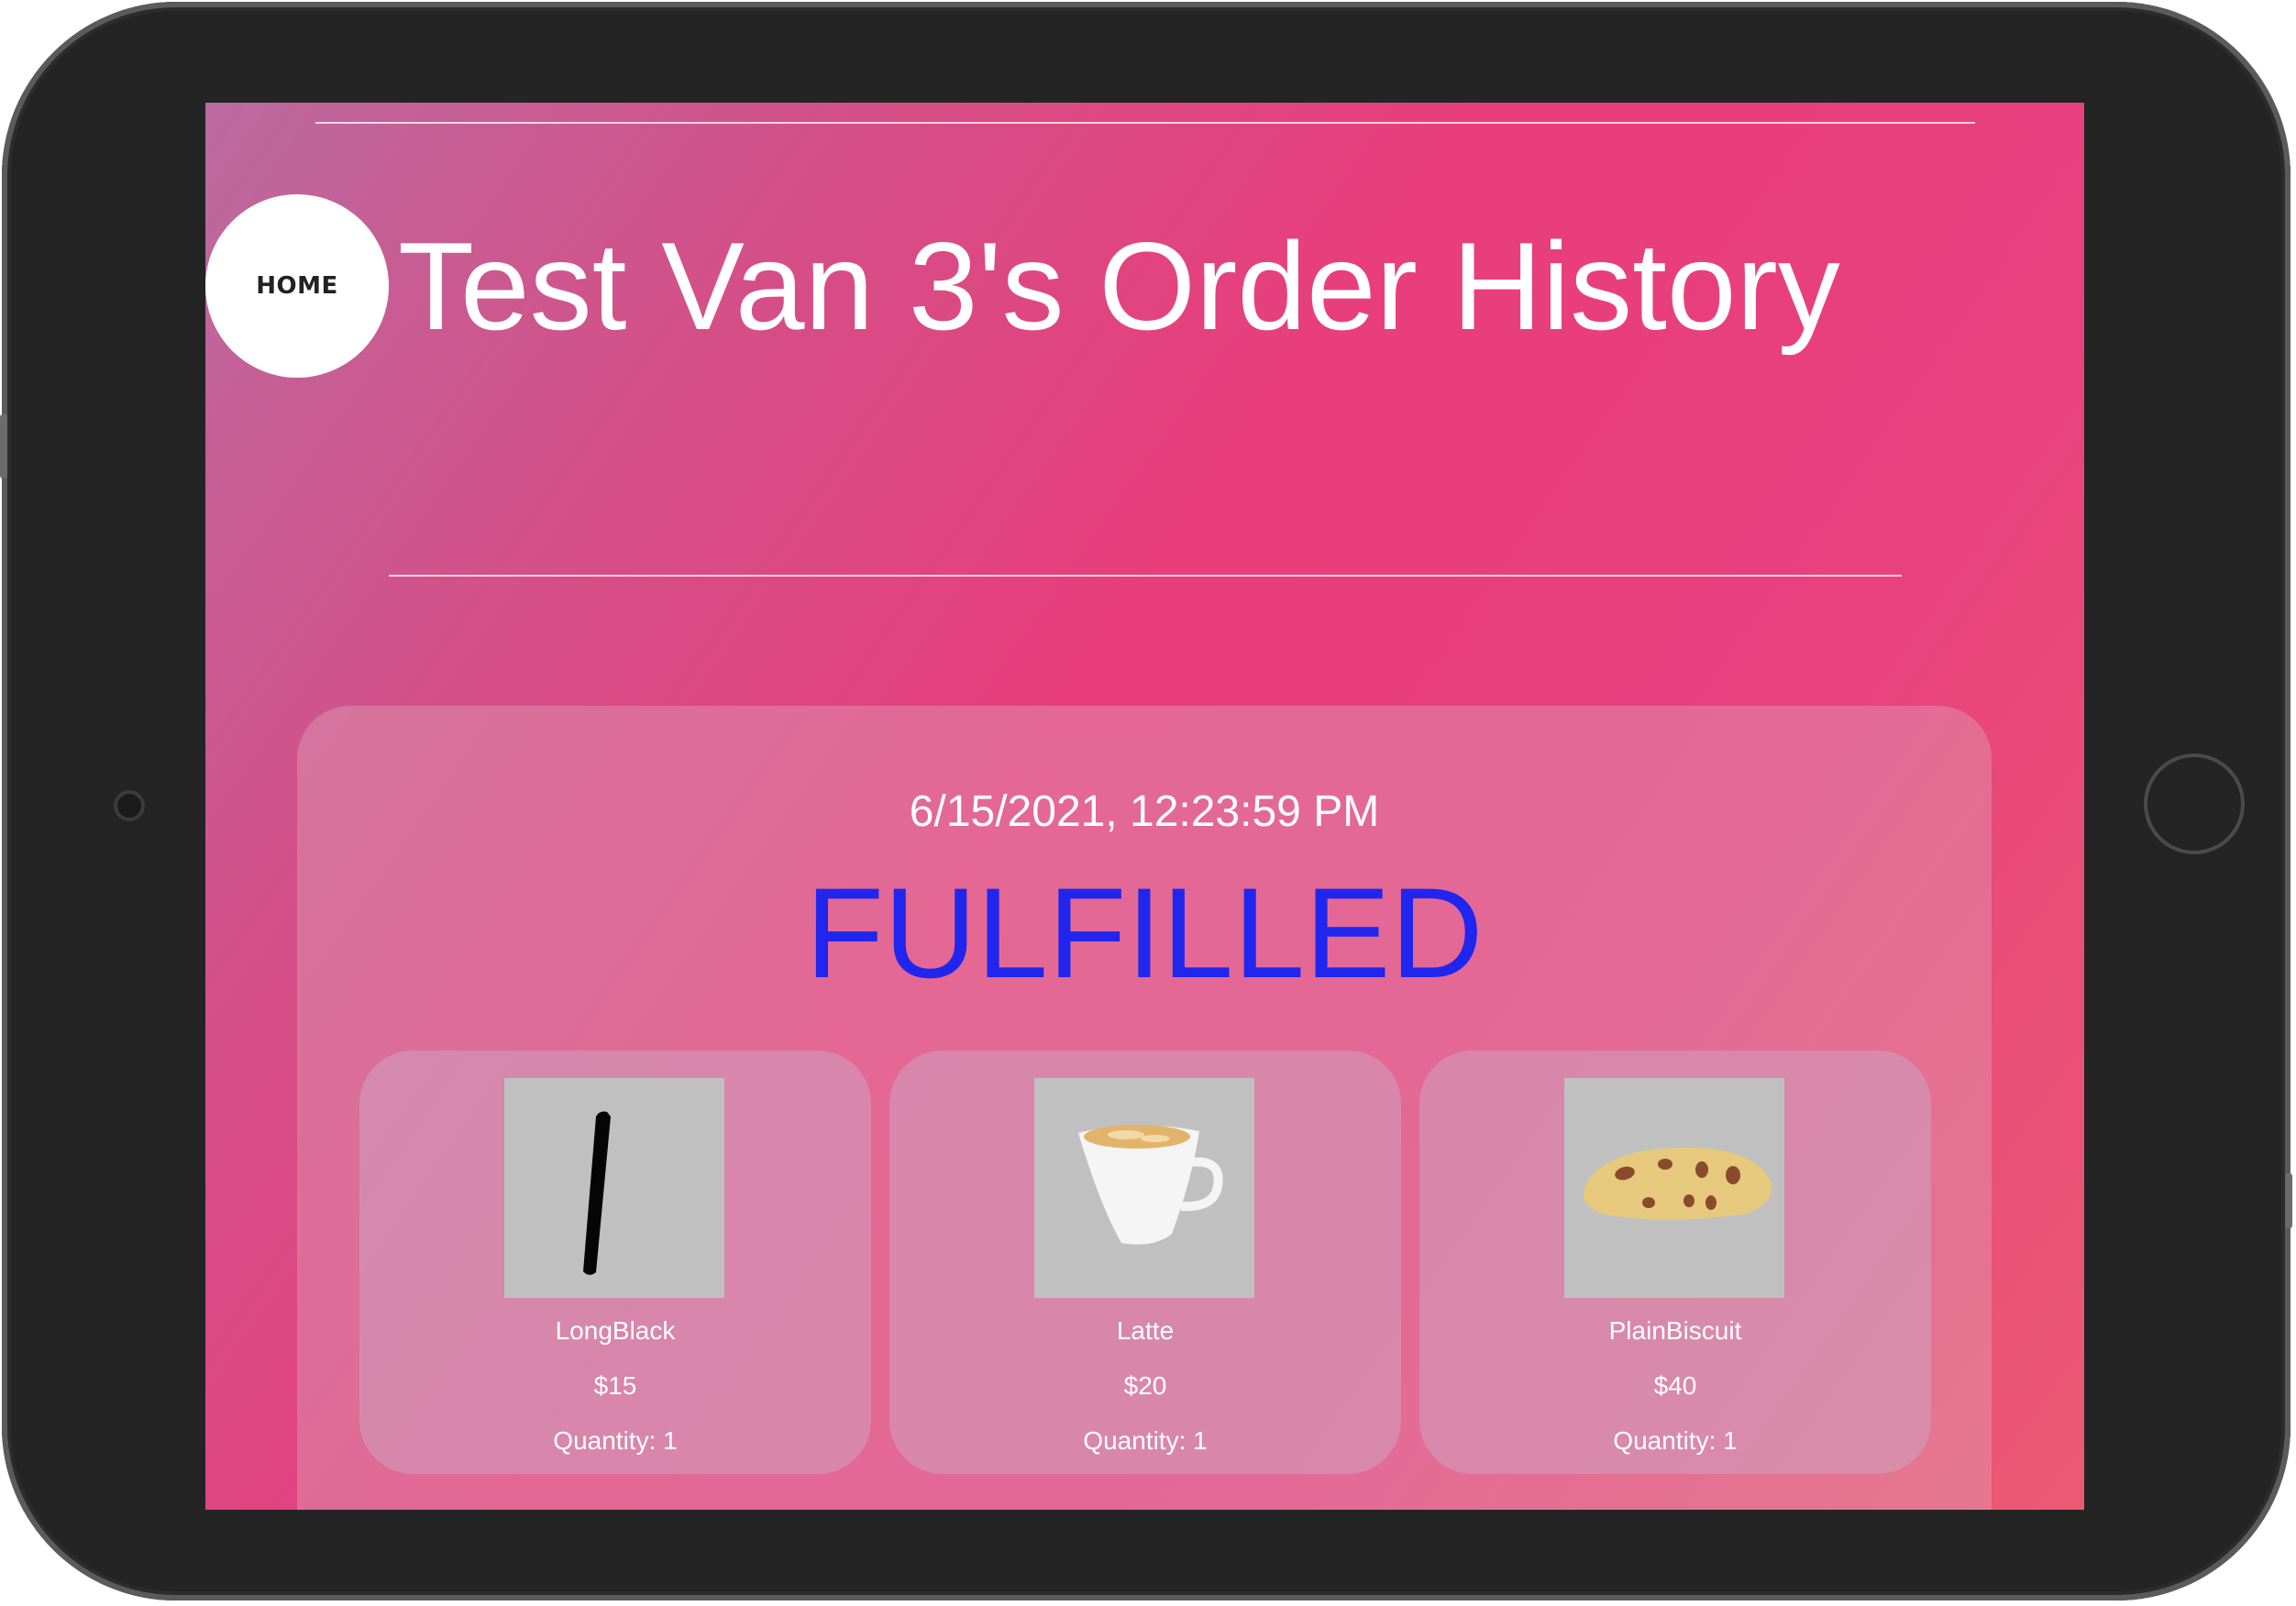  Describe the element at coordinates (1144, 1188) in the screenshot. I see `latte-cup-icon` at that location.